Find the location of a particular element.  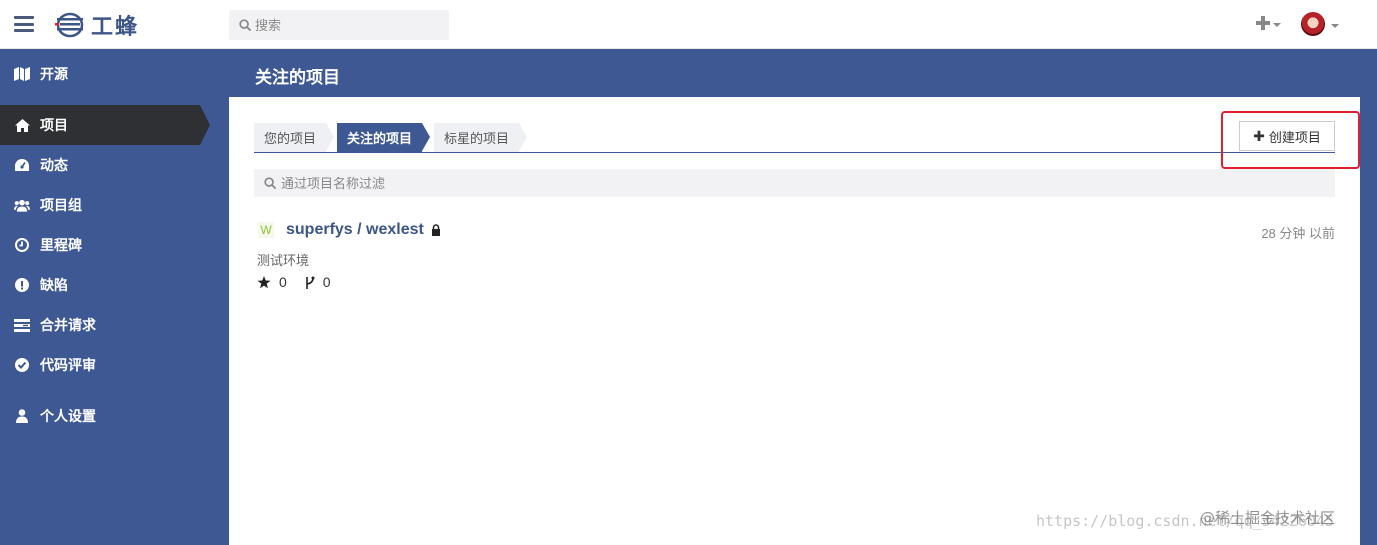

avatar is located at coordinates (1313, 24).